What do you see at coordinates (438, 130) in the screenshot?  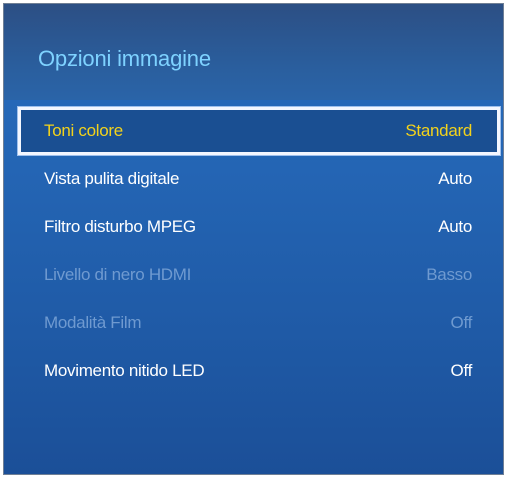 I see `menu-item-value: Standard` at bounding box center [438, 130].